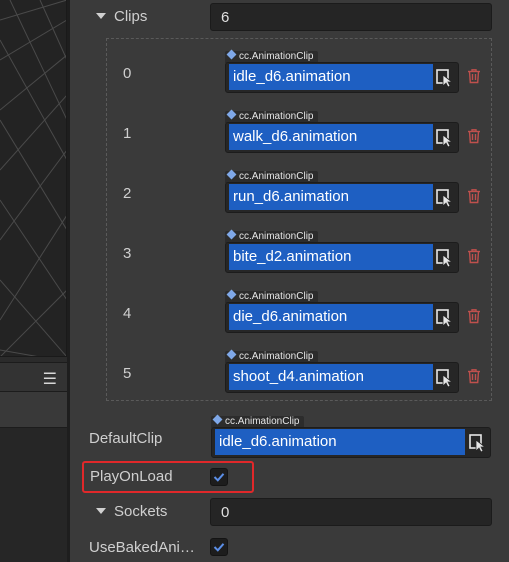 Image resolution: width=509 pixels, height=562 pixels. I want to click on clip-asset-field: cc.AnimationClip run_d6.animation, so click(342, 191).